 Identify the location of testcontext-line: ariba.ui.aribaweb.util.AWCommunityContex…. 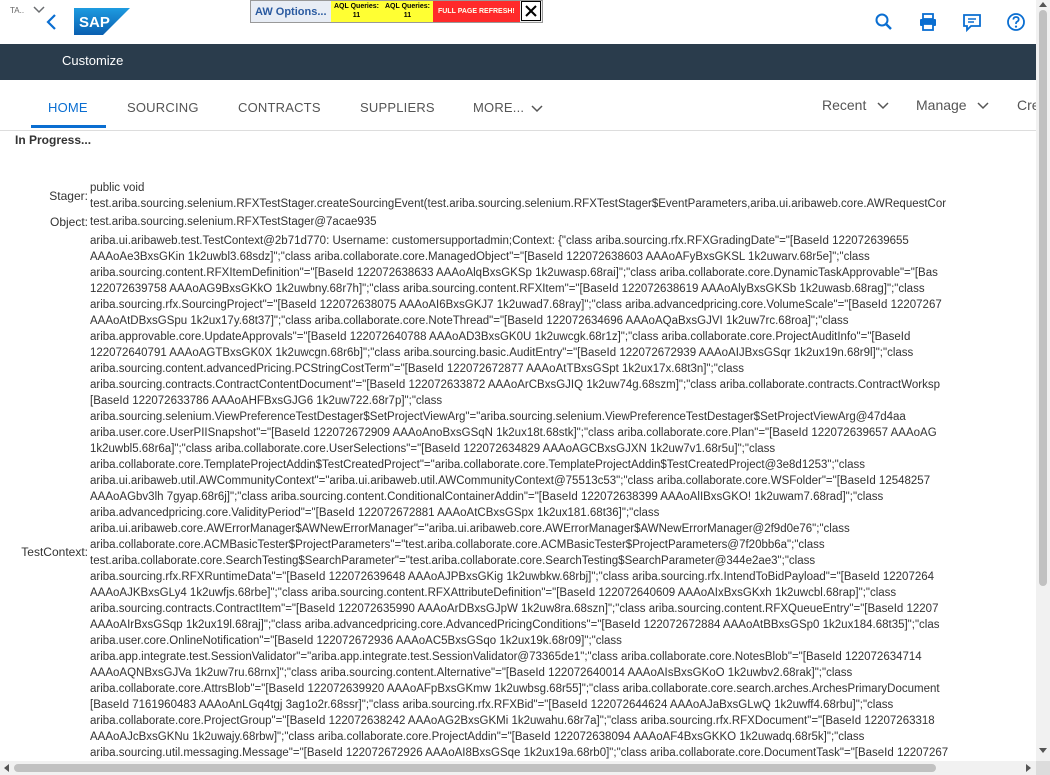
(510, 481).